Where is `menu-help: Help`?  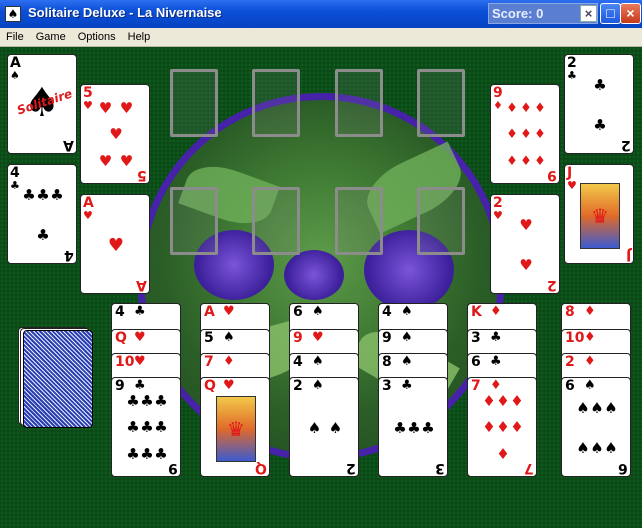 menu-help: Help is located at coordinates (139, 35).